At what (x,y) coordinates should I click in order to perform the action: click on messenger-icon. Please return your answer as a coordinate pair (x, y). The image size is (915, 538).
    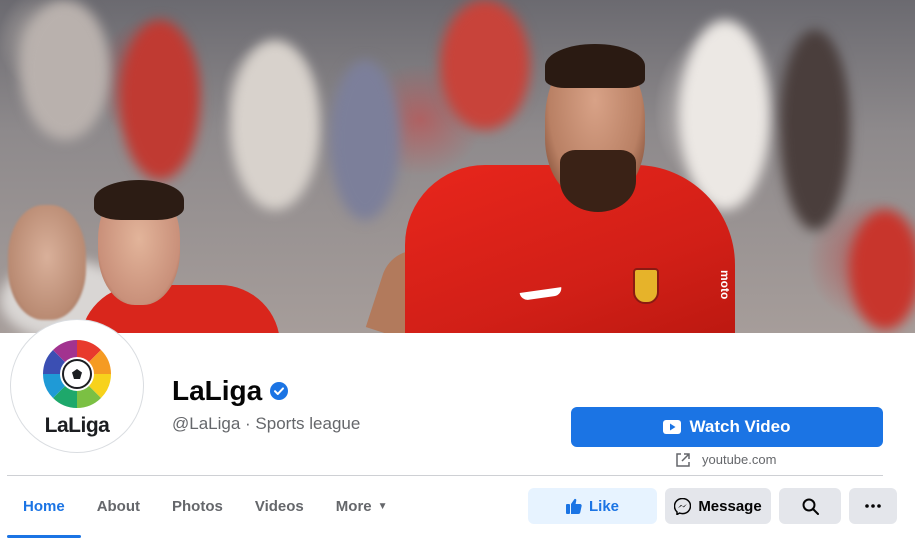
    Looking at the image, I should click on (683, 506).